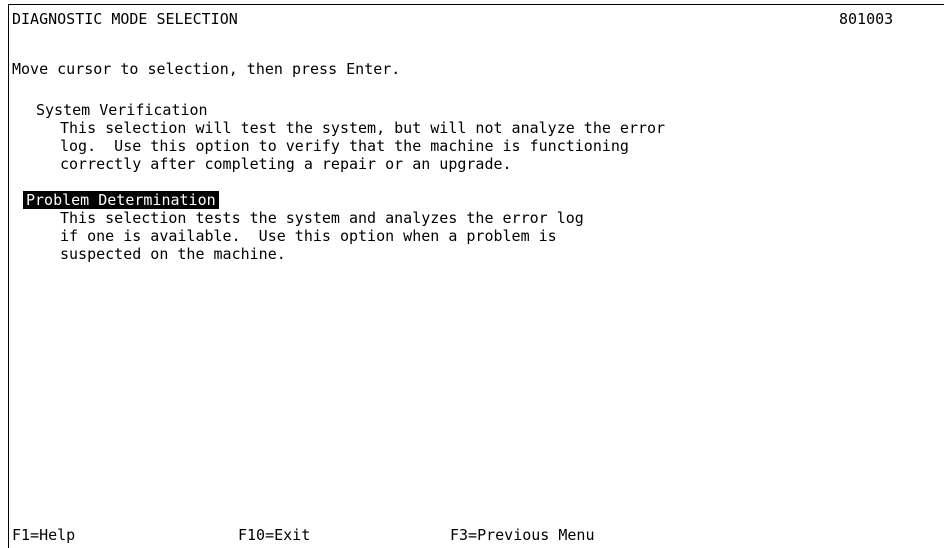 This screenshot has width=944, height=548. I want to click on f3-previous-menu-key: F3=Previous Menu, so click(522, 535).